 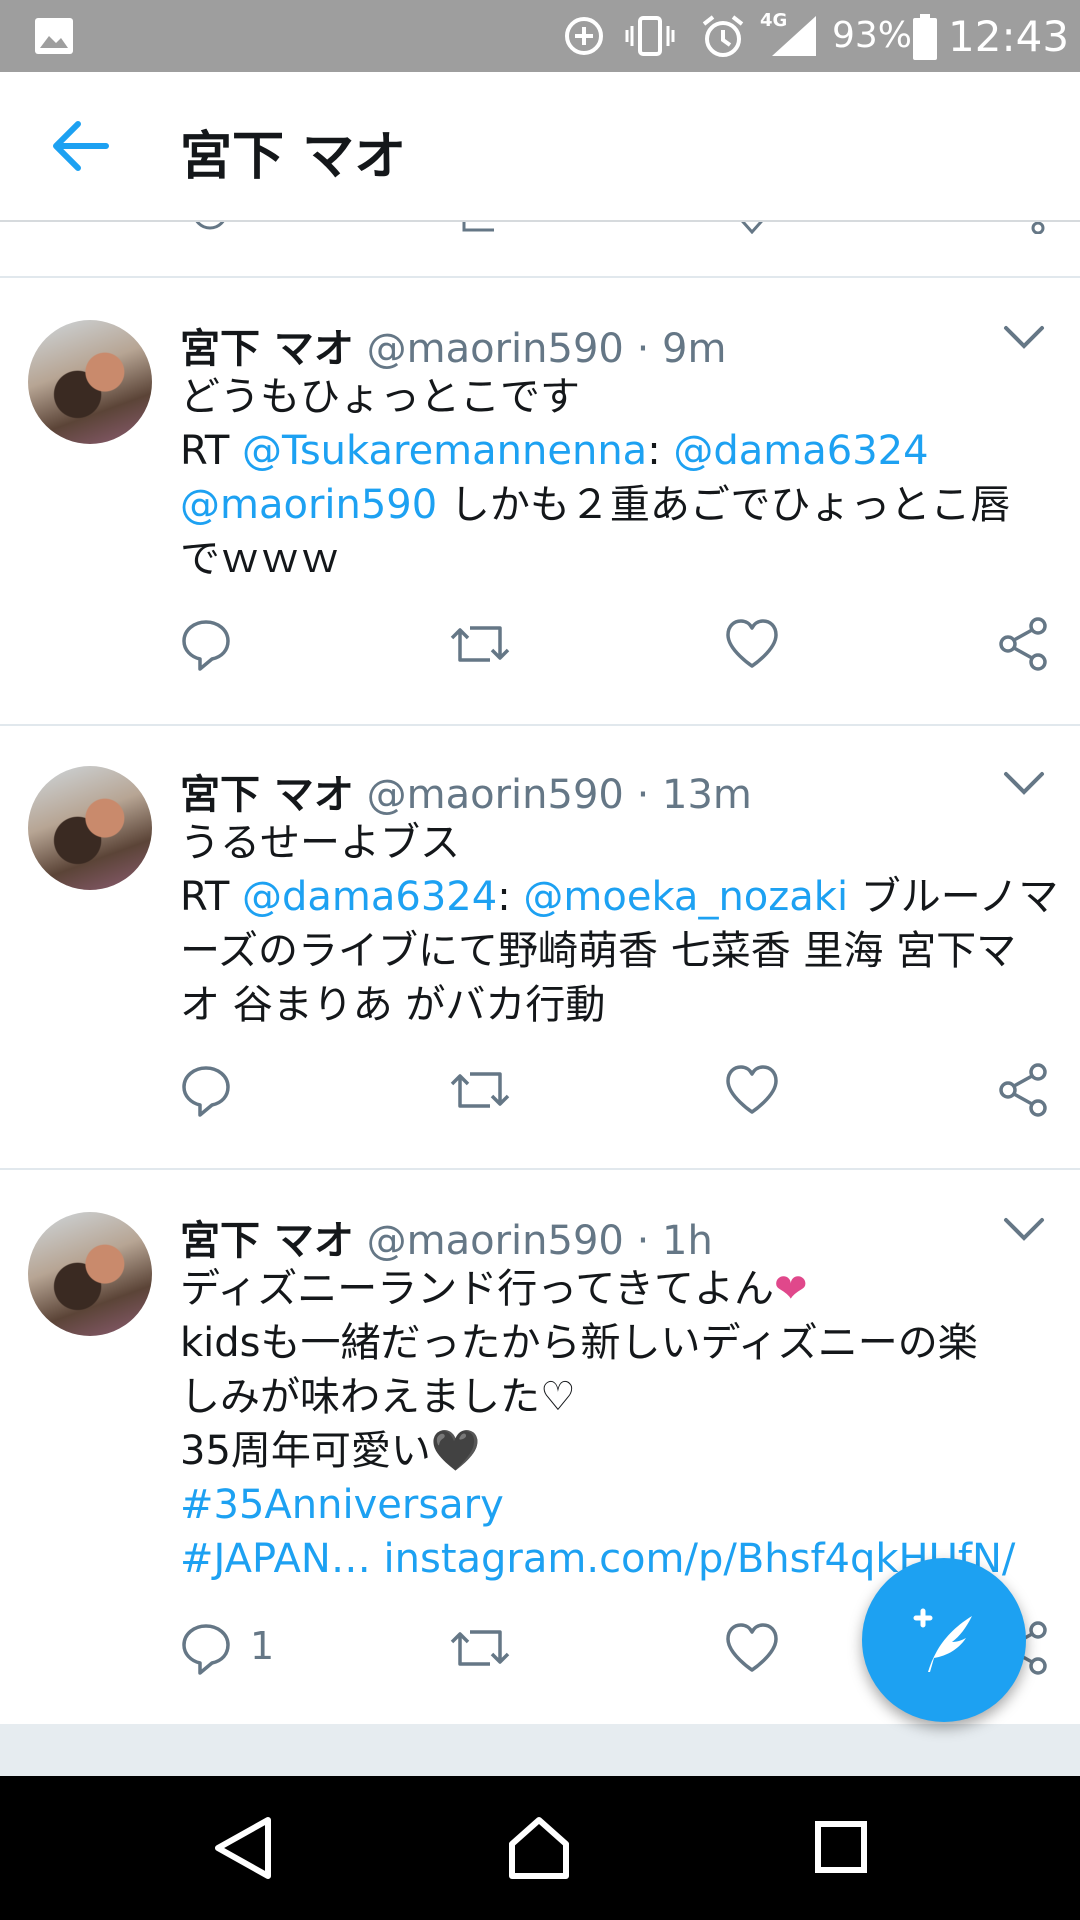 I want to click on tweet-text-segment: どうもひょっとこです, so click(x=380, y=397).